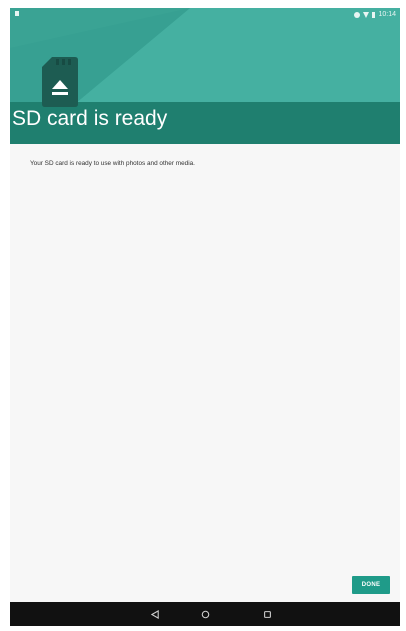  I want to click on battery-icon, so click(374, 14).